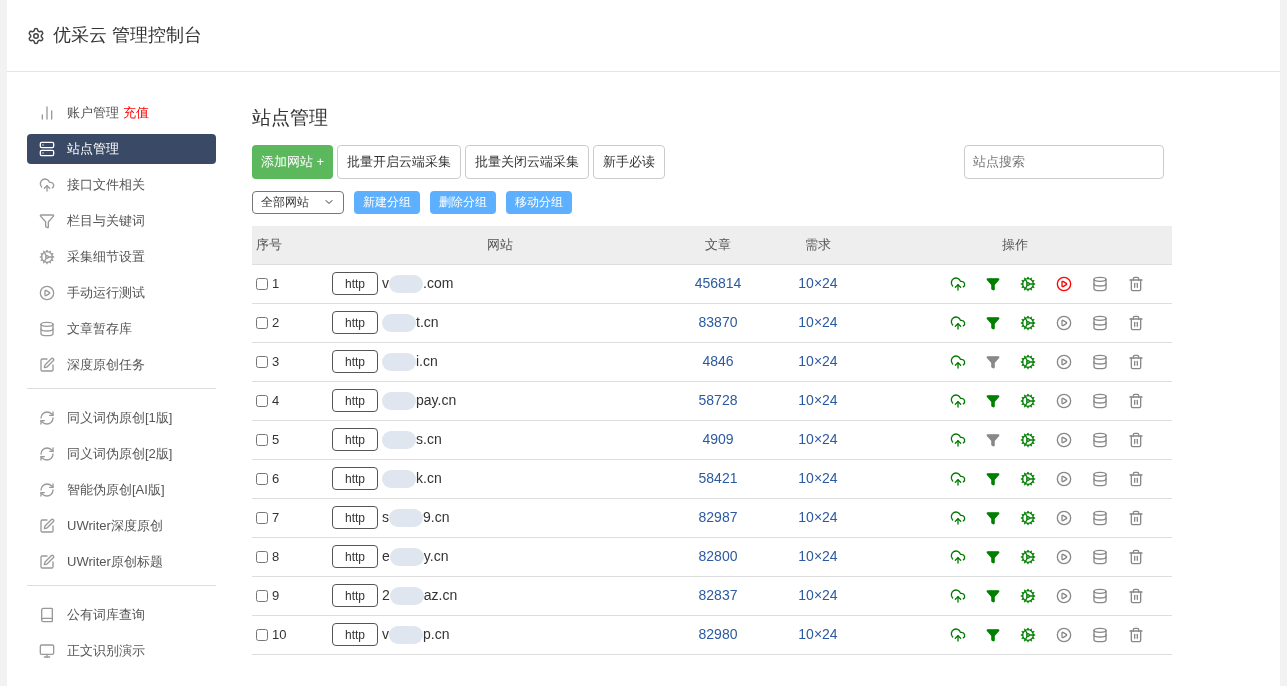  Describe the element at coordinates (121, 185) in the screenshot. I see `sidebar-item: 接口文件相关` at that location.